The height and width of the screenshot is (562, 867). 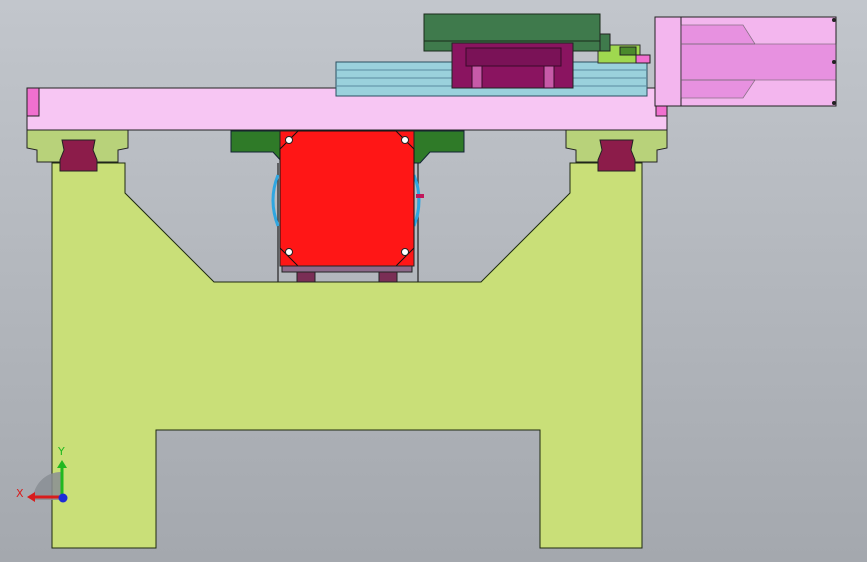 I want to click on drive-base-plate, so click(x=347, y=269).